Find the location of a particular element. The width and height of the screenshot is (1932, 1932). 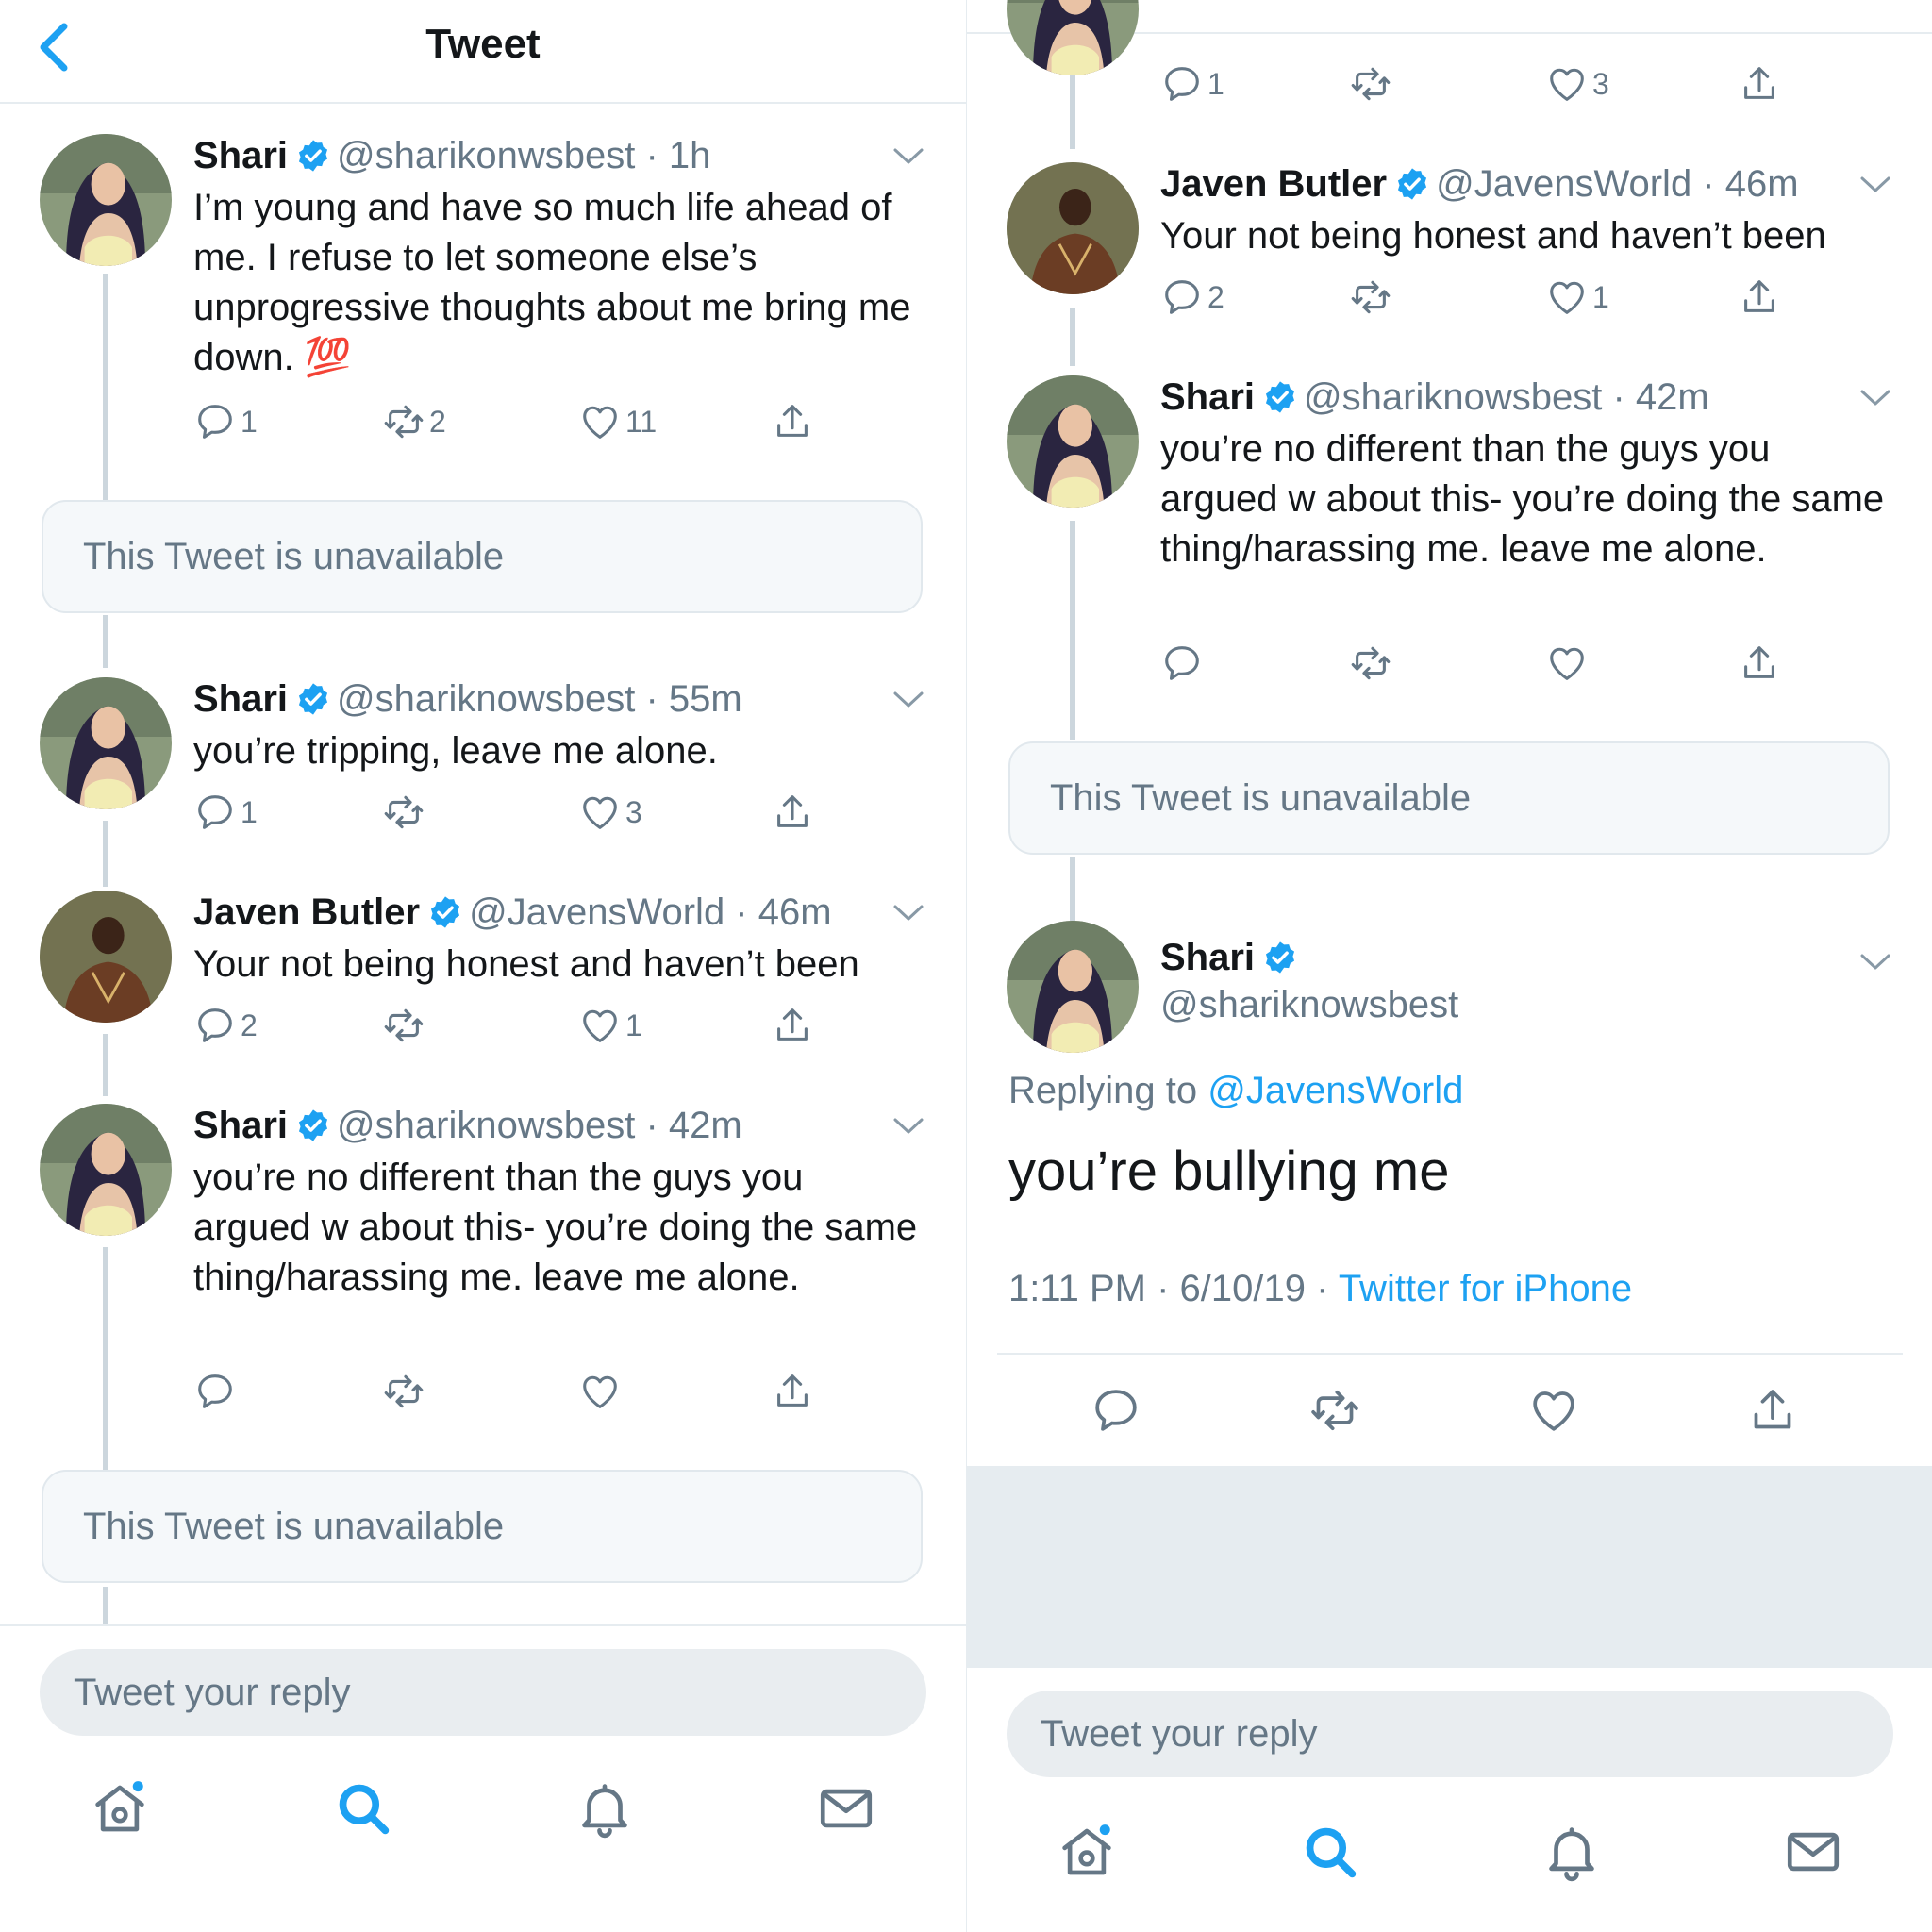

search-icon is located at coordinates (363, 1809).